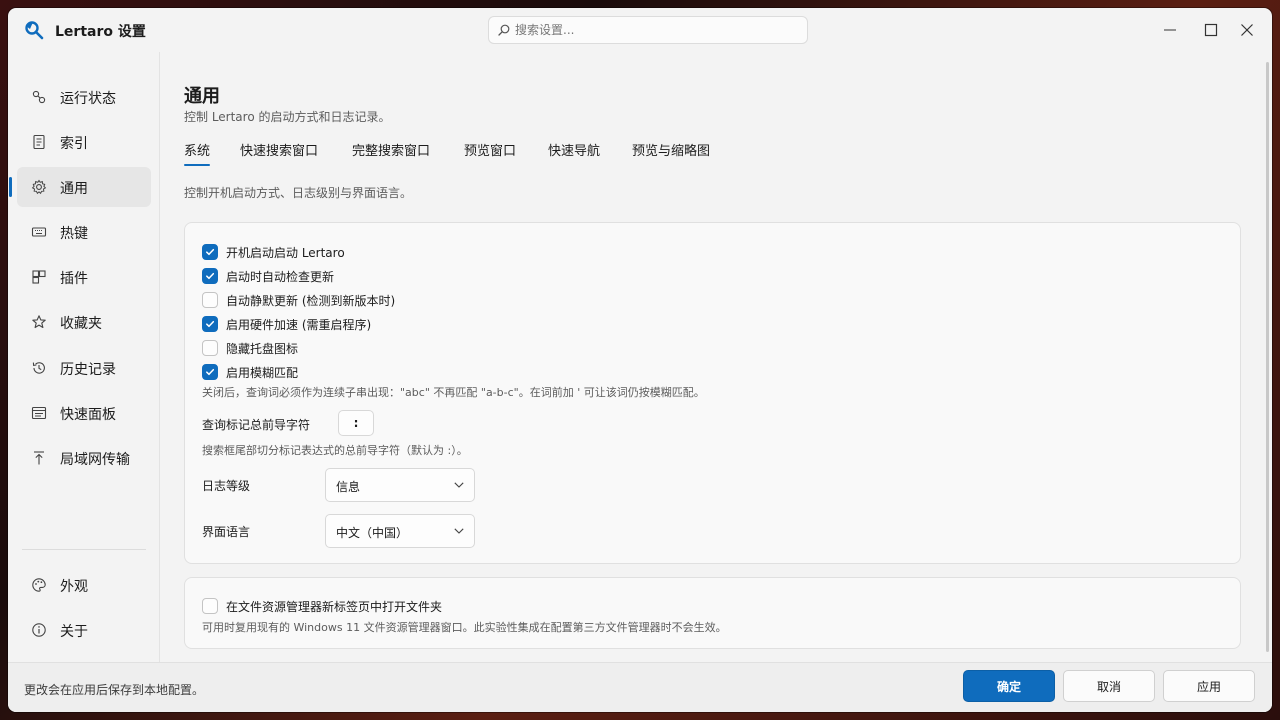 The height and width of the screenshot is (720, 1280). I want to click on sidebar-item-lan-transfer: 局域网传输, so click(84, 458).